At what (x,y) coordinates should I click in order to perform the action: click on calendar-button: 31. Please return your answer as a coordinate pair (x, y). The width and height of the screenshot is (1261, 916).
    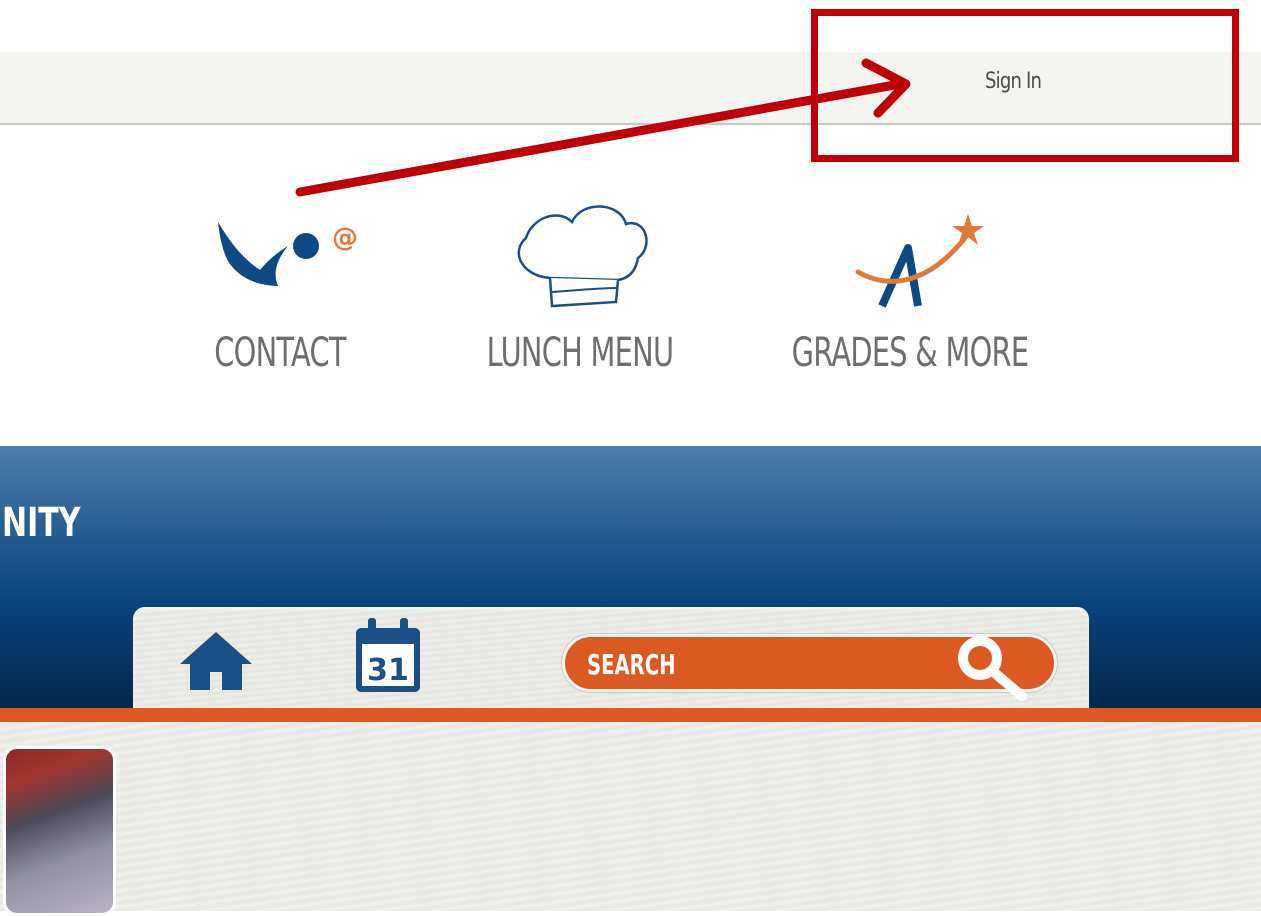
    Looking at the image, I should click on (388, 656).